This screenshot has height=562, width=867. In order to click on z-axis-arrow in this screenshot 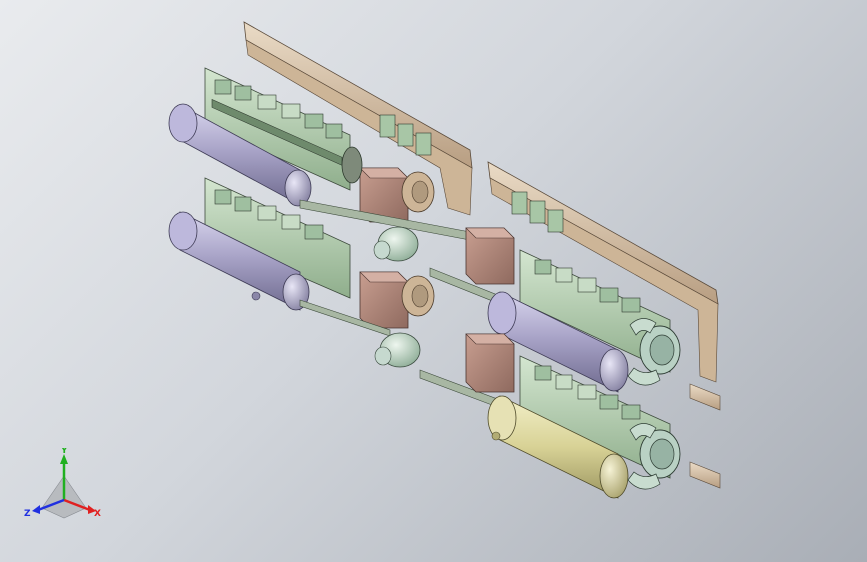, I will do `click(36, 509)`.